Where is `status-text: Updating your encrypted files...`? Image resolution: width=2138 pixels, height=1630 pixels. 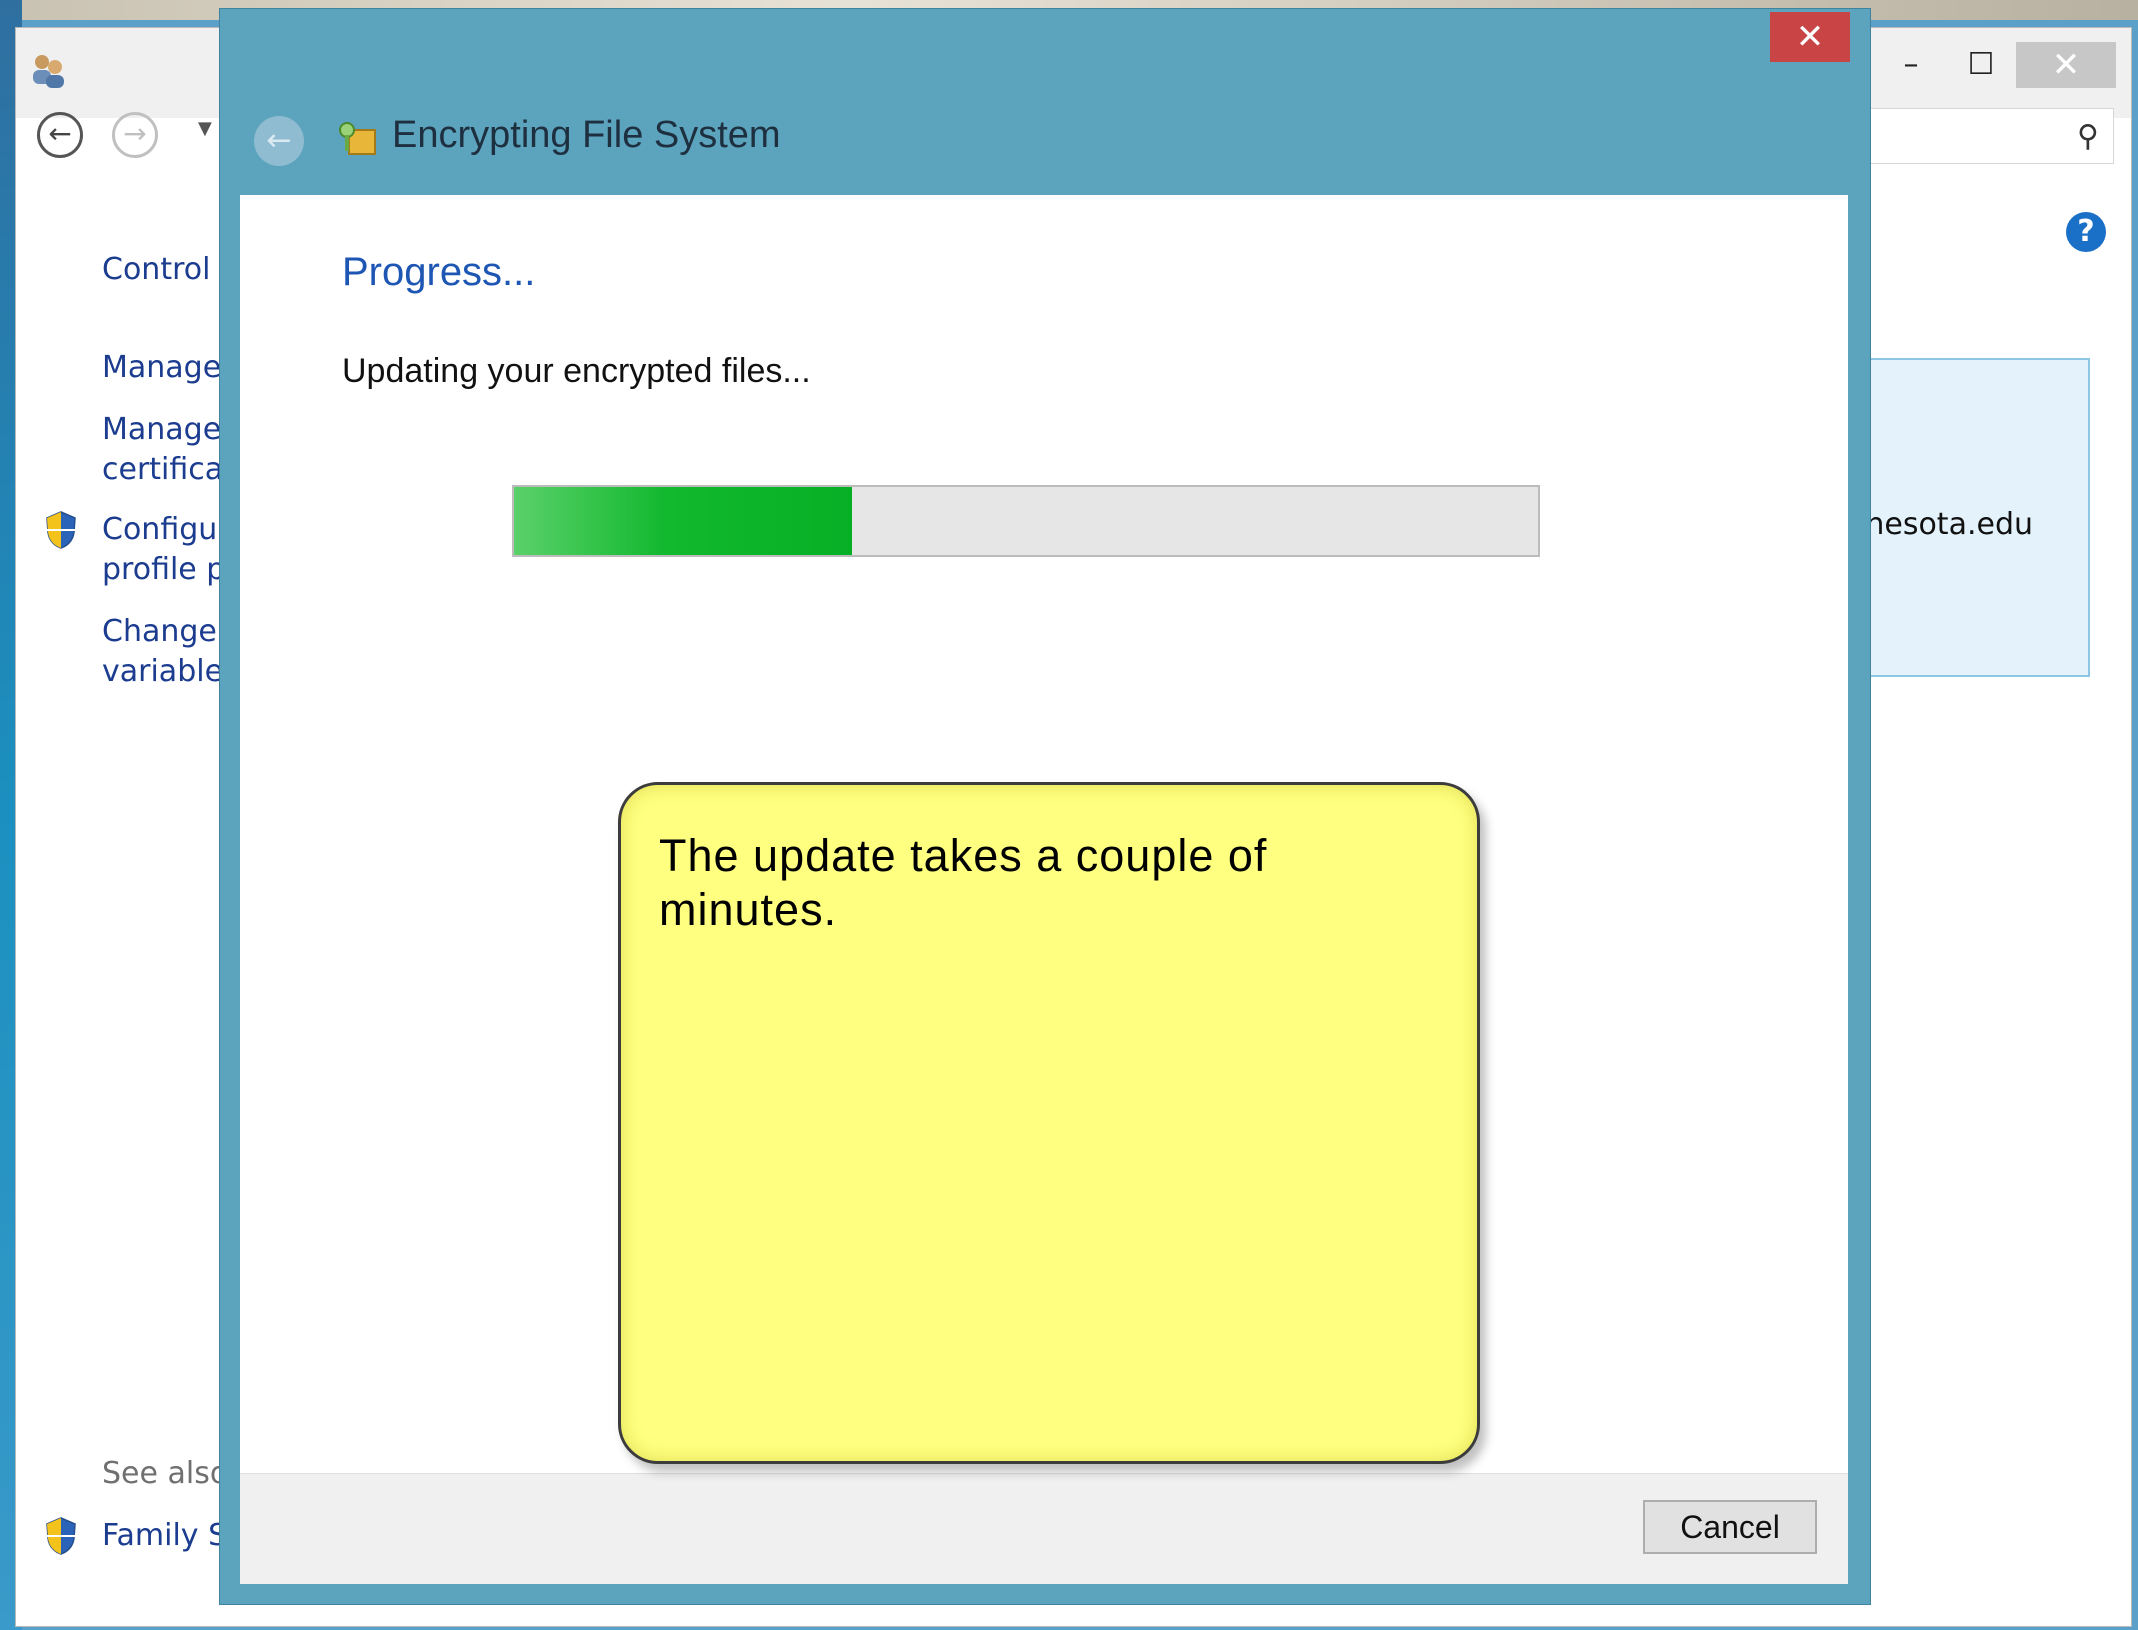
status-text: Updating your encrypted files... is located at coordinates (576, 371).